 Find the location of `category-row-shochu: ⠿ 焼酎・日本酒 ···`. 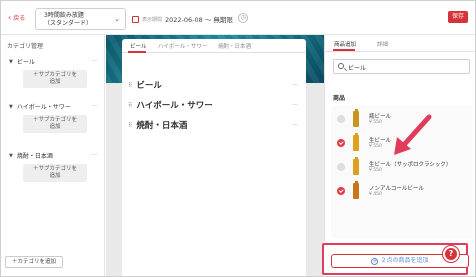

category-row-shochu: ⠿ 焼酎・日本酒 ··· is located at coordinates (213, 125).